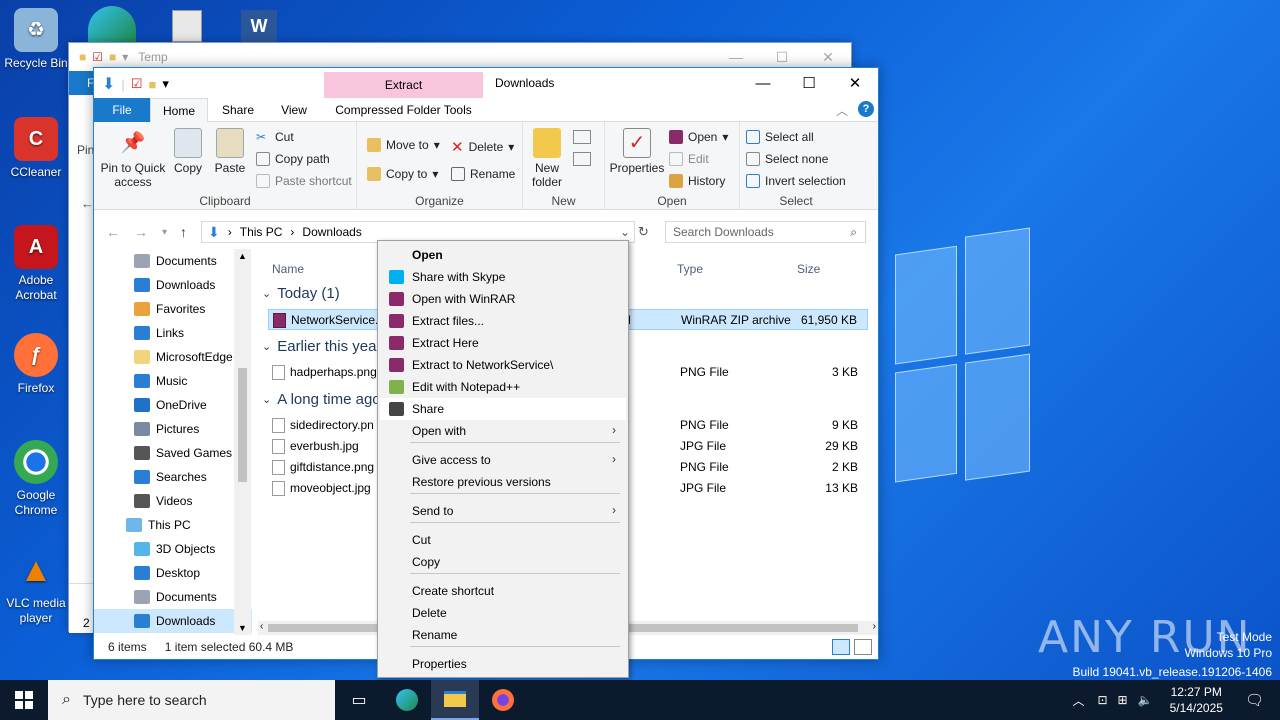 The height and width of the screenshot is (720, 1280). Describe the element at coordinates (1196, 700) in the screenshot. I see `clock: 12:27 PM 5/14/2025` at that location.